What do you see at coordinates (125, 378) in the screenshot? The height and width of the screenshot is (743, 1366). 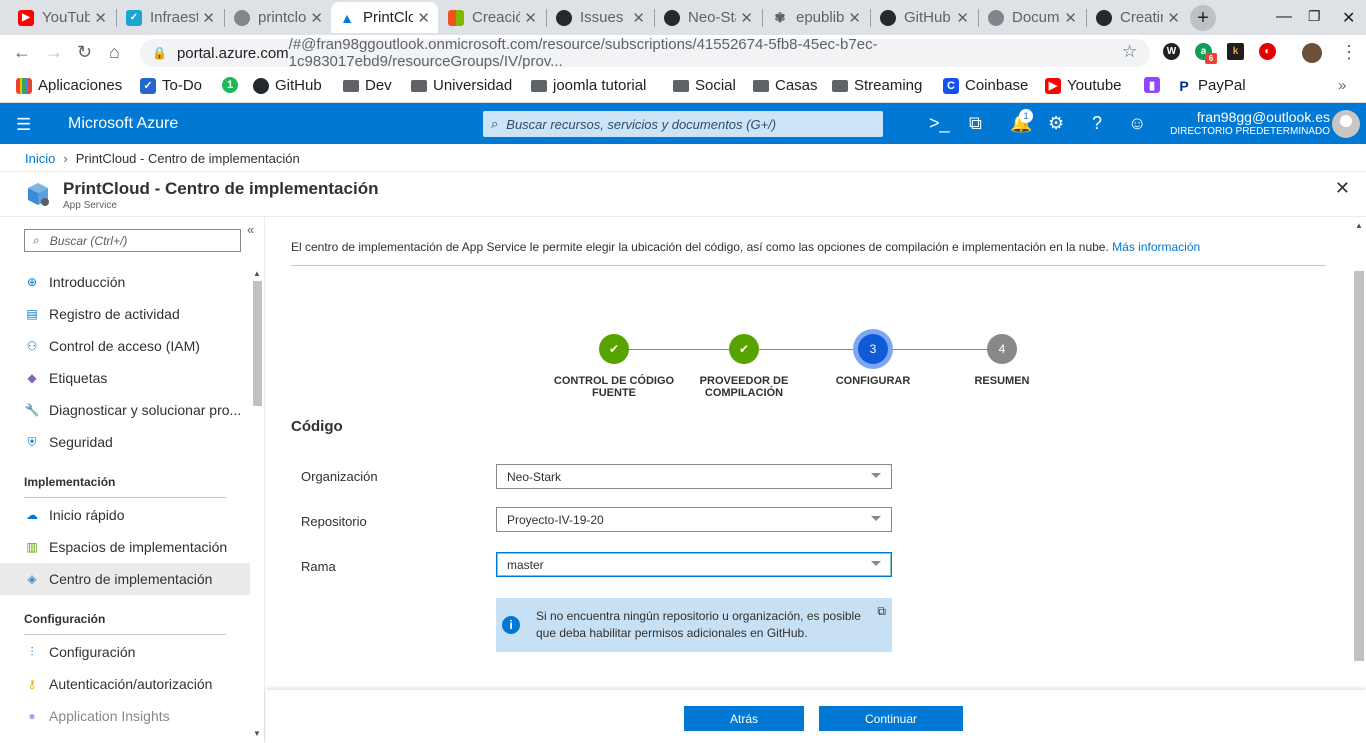 I see `sidebar-item-etiquetas: ◆ Etiquetas` at bounding box center [125, 378].